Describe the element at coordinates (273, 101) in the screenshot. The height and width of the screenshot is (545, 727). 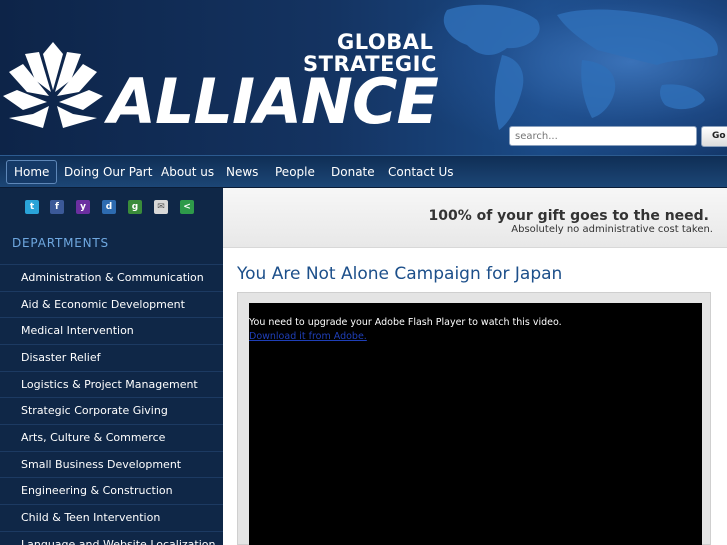
I see `logo-text-alliance: ALLIANCE` at that location.